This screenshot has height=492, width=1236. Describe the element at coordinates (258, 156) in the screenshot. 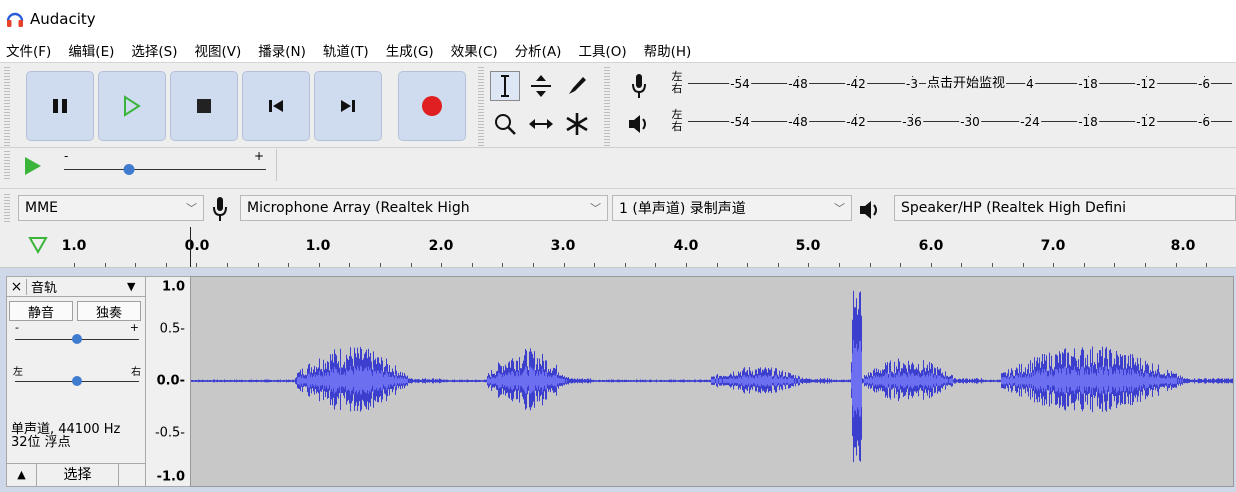

I see `speed-plus-label: +` at that location.